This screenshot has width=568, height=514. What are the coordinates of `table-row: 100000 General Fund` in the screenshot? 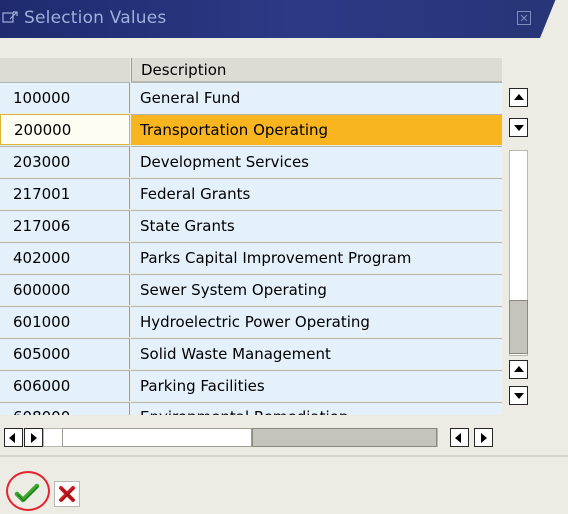 It's located at (251, 97).